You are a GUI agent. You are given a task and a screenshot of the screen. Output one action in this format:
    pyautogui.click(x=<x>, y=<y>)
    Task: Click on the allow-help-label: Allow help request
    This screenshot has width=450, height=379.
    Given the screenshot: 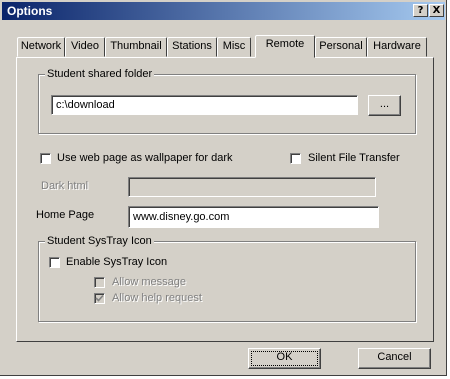 What is the action you would take?
    pyautogui.click(x=157, y=298)
    